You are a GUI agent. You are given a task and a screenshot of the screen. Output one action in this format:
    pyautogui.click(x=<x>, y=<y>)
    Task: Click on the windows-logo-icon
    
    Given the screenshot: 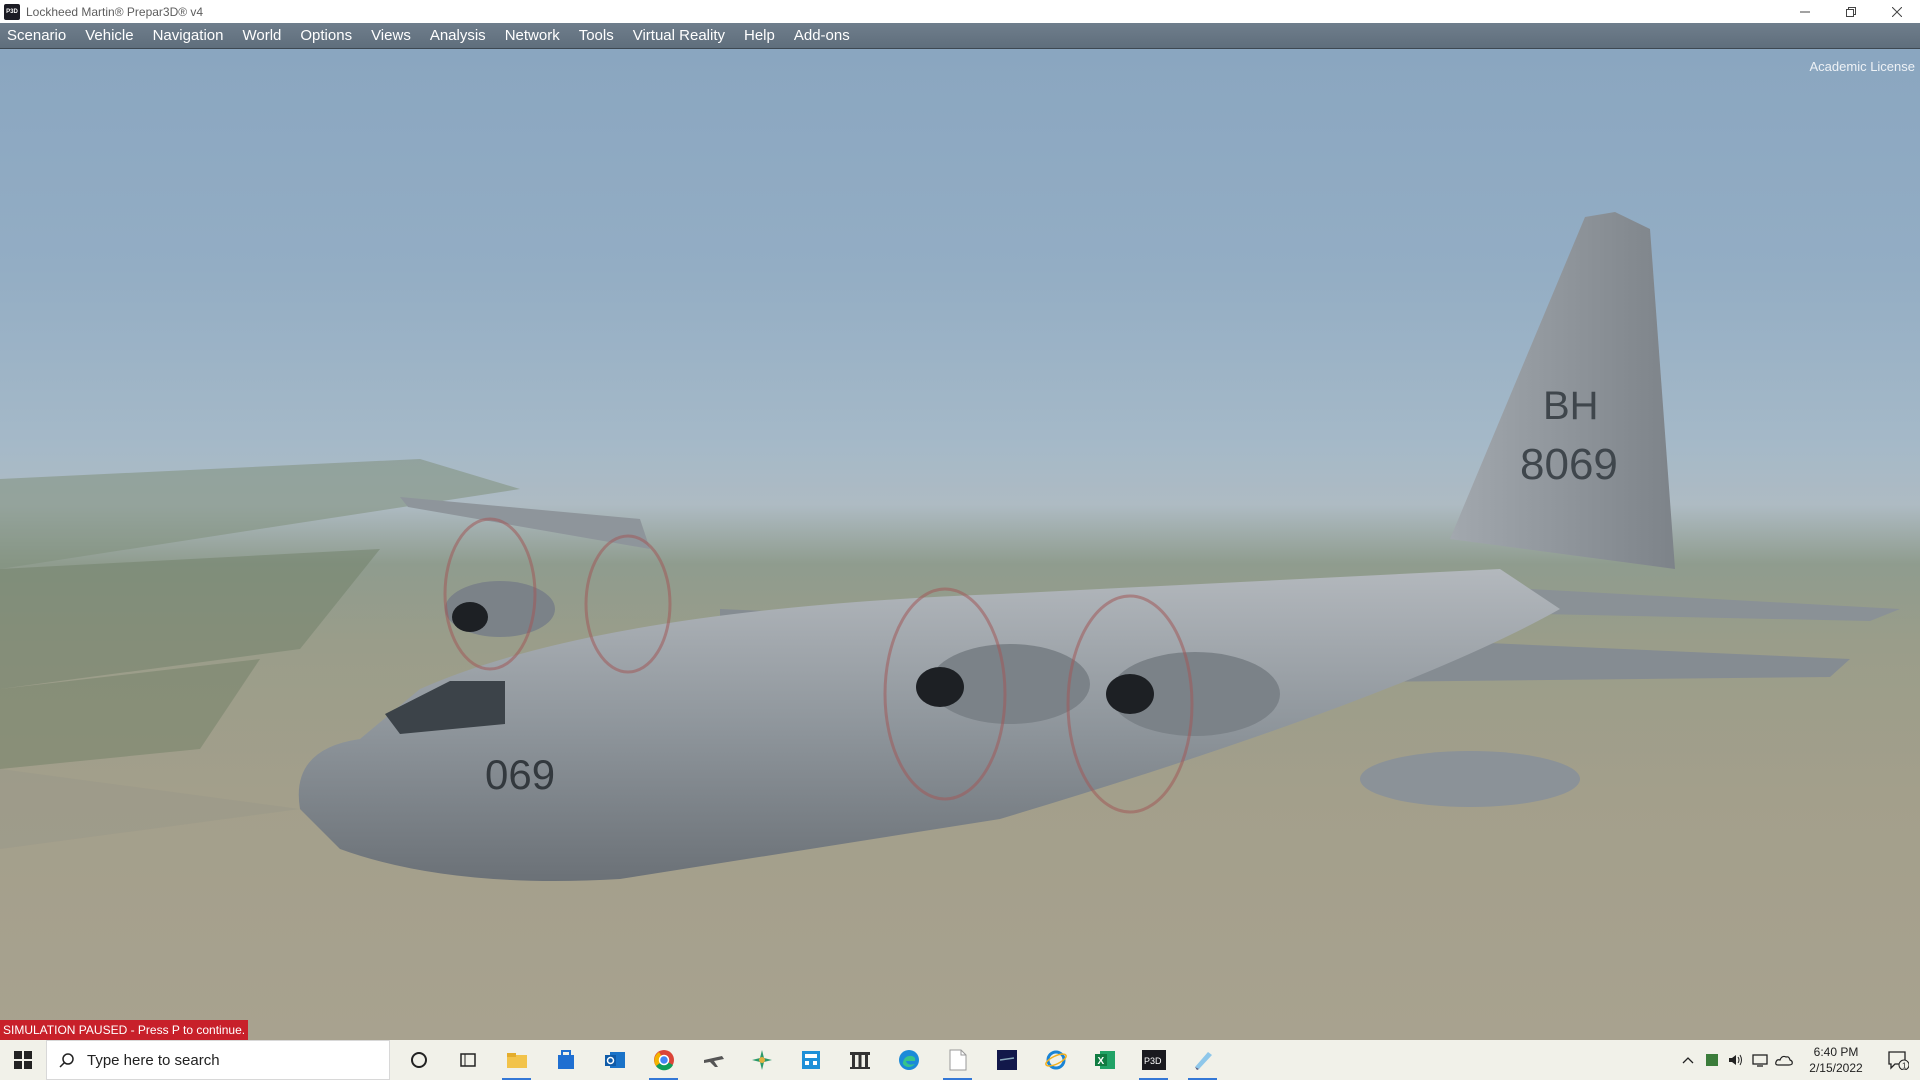 What is the action you would take?
    pyautogui.click(x=23, y=1060)
    